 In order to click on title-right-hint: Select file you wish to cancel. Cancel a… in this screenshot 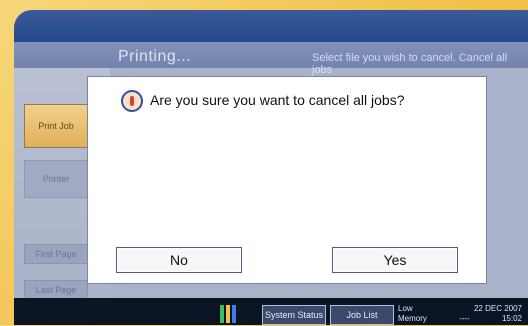, I will do `click(410, 64)`.